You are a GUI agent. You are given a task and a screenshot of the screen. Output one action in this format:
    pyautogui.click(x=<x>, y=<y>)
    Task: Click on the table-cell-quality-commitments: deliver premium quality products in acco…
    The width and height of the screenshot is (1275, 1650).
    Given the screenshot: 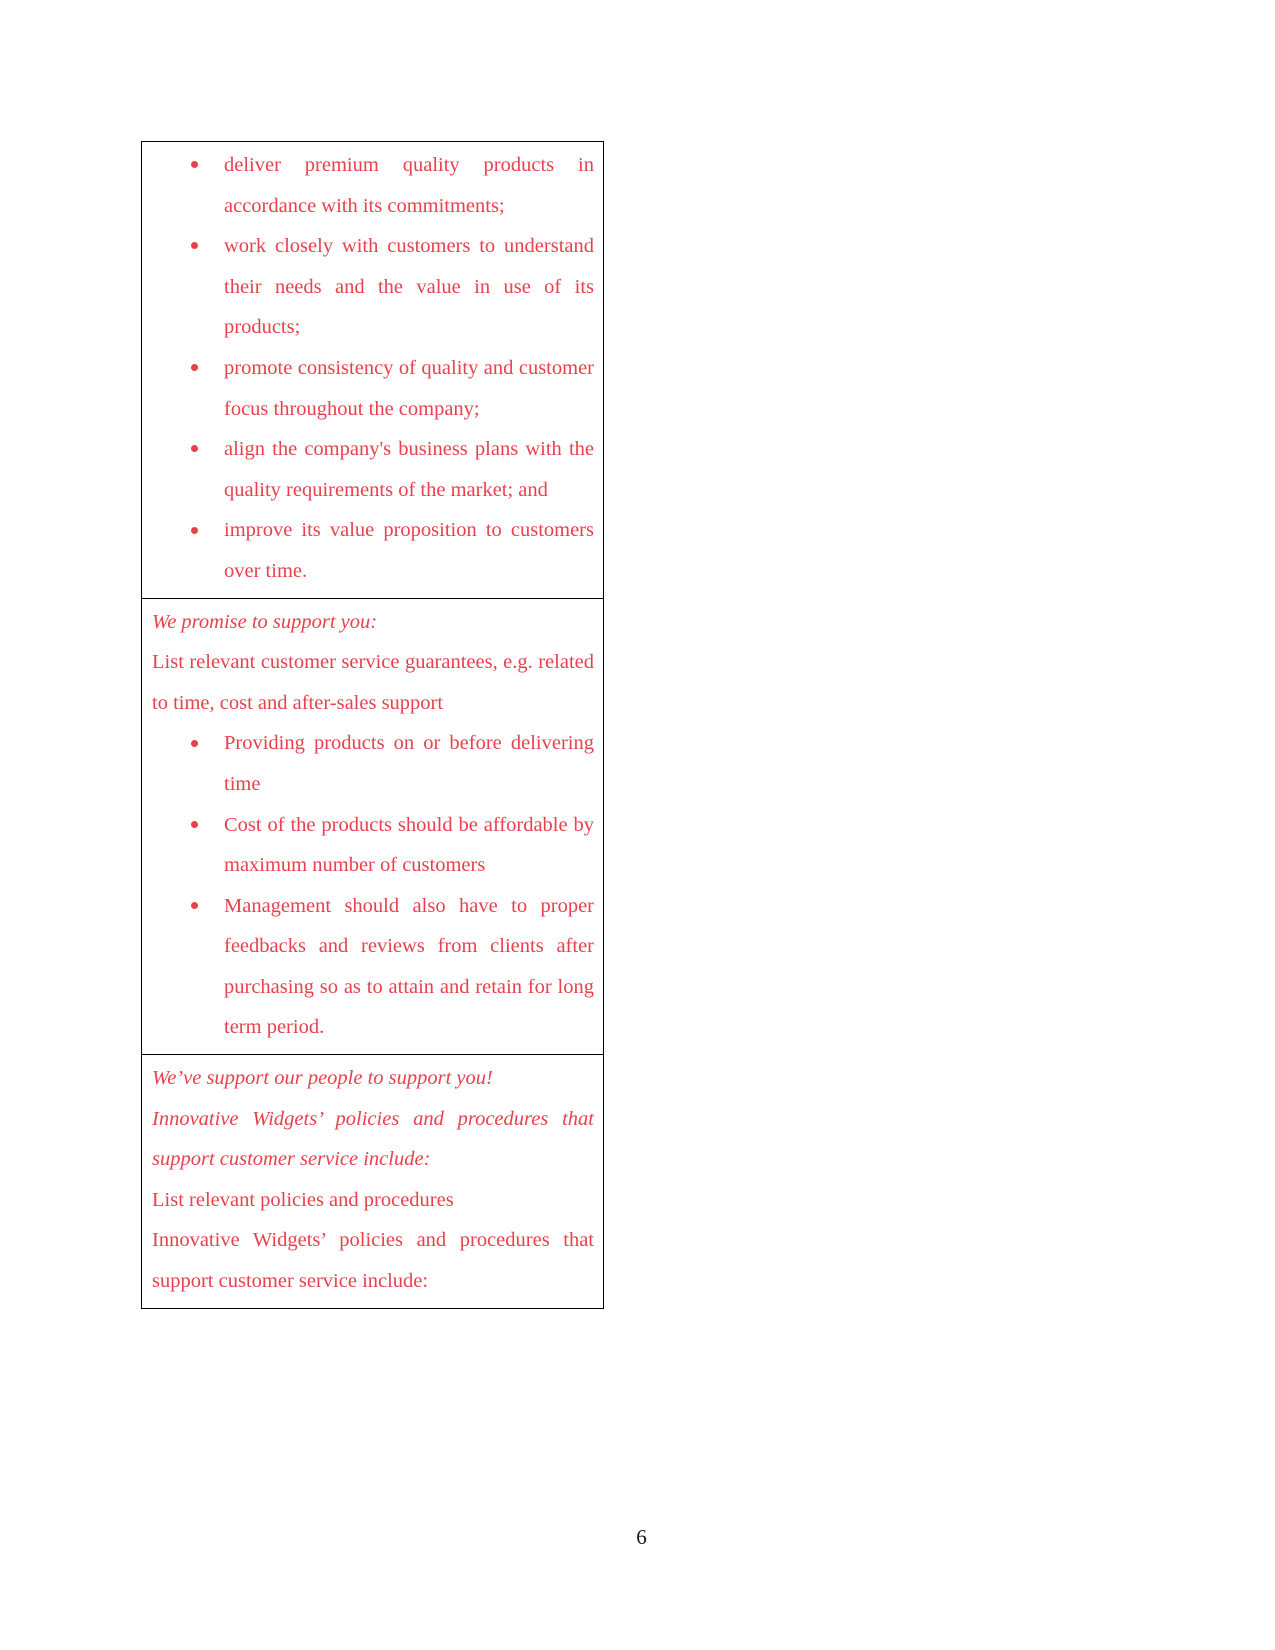 What is the action you would take?
    pyautogui.click(x=372, y=370)
    